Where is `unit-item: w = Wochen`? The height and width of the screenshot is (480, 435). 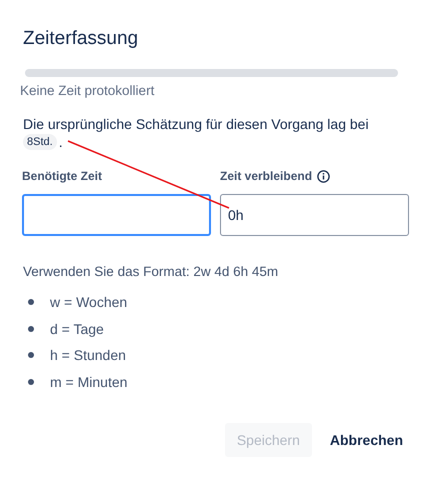 unit-item: w = Wochen is located at coordinates (89, 302).